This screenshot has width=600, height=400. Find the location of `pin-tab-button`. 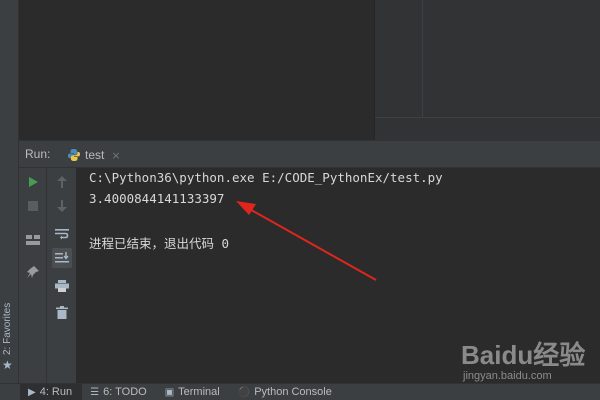

pin-tab-button is located at coordinates (33, 272).